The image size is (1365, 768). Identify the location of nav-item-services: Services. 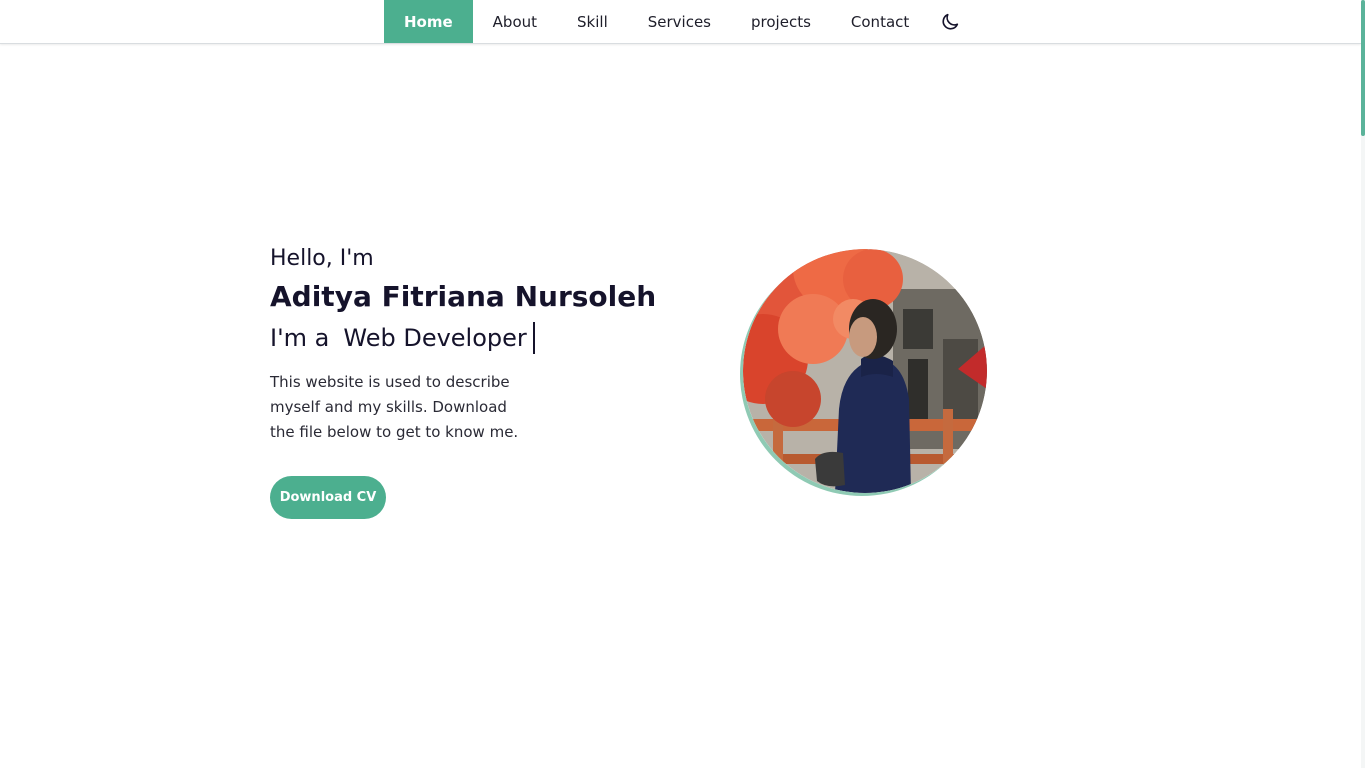
(679, 21).